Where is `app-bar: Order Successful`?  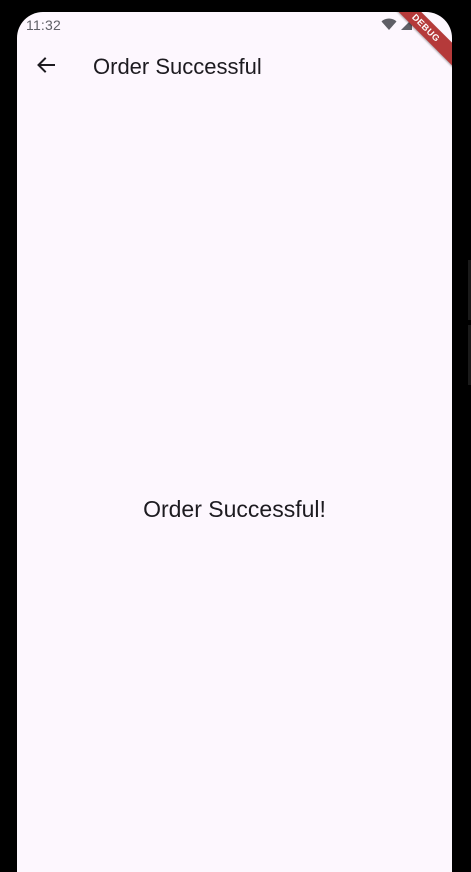
app-bar: Order Successful is located at coordinates (234, 67).